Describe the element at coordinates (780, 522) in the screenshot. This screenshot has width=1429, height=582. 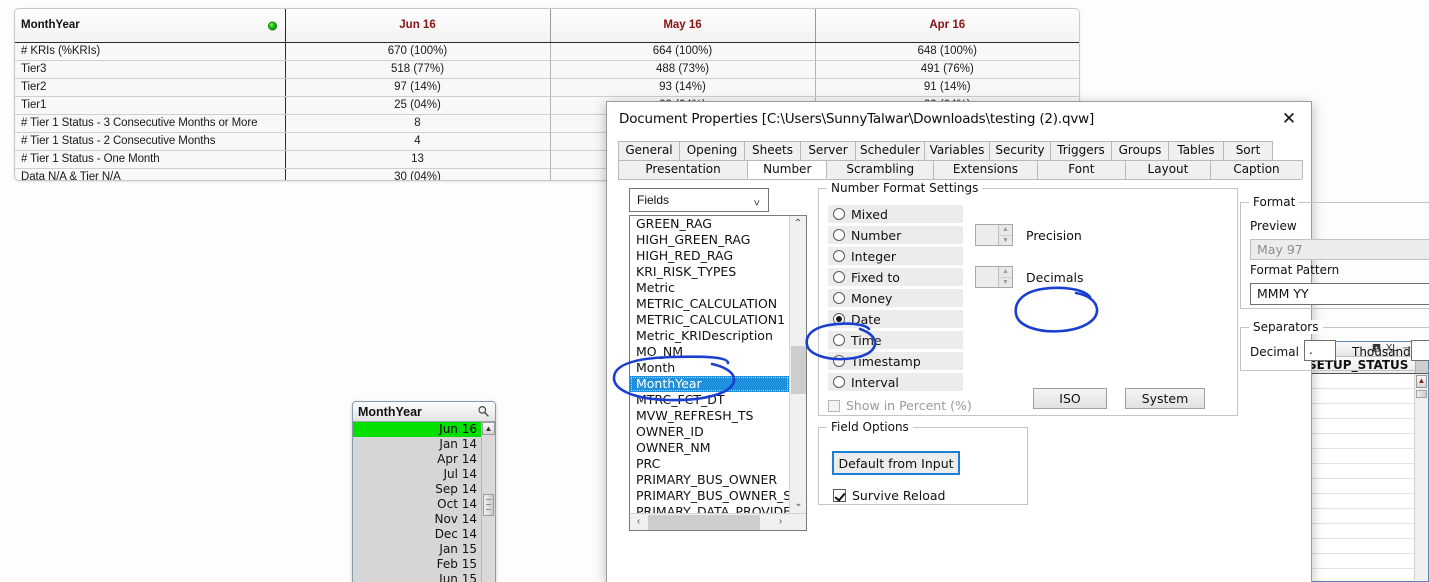
I see `scroll-right-icon: ›` at that location.